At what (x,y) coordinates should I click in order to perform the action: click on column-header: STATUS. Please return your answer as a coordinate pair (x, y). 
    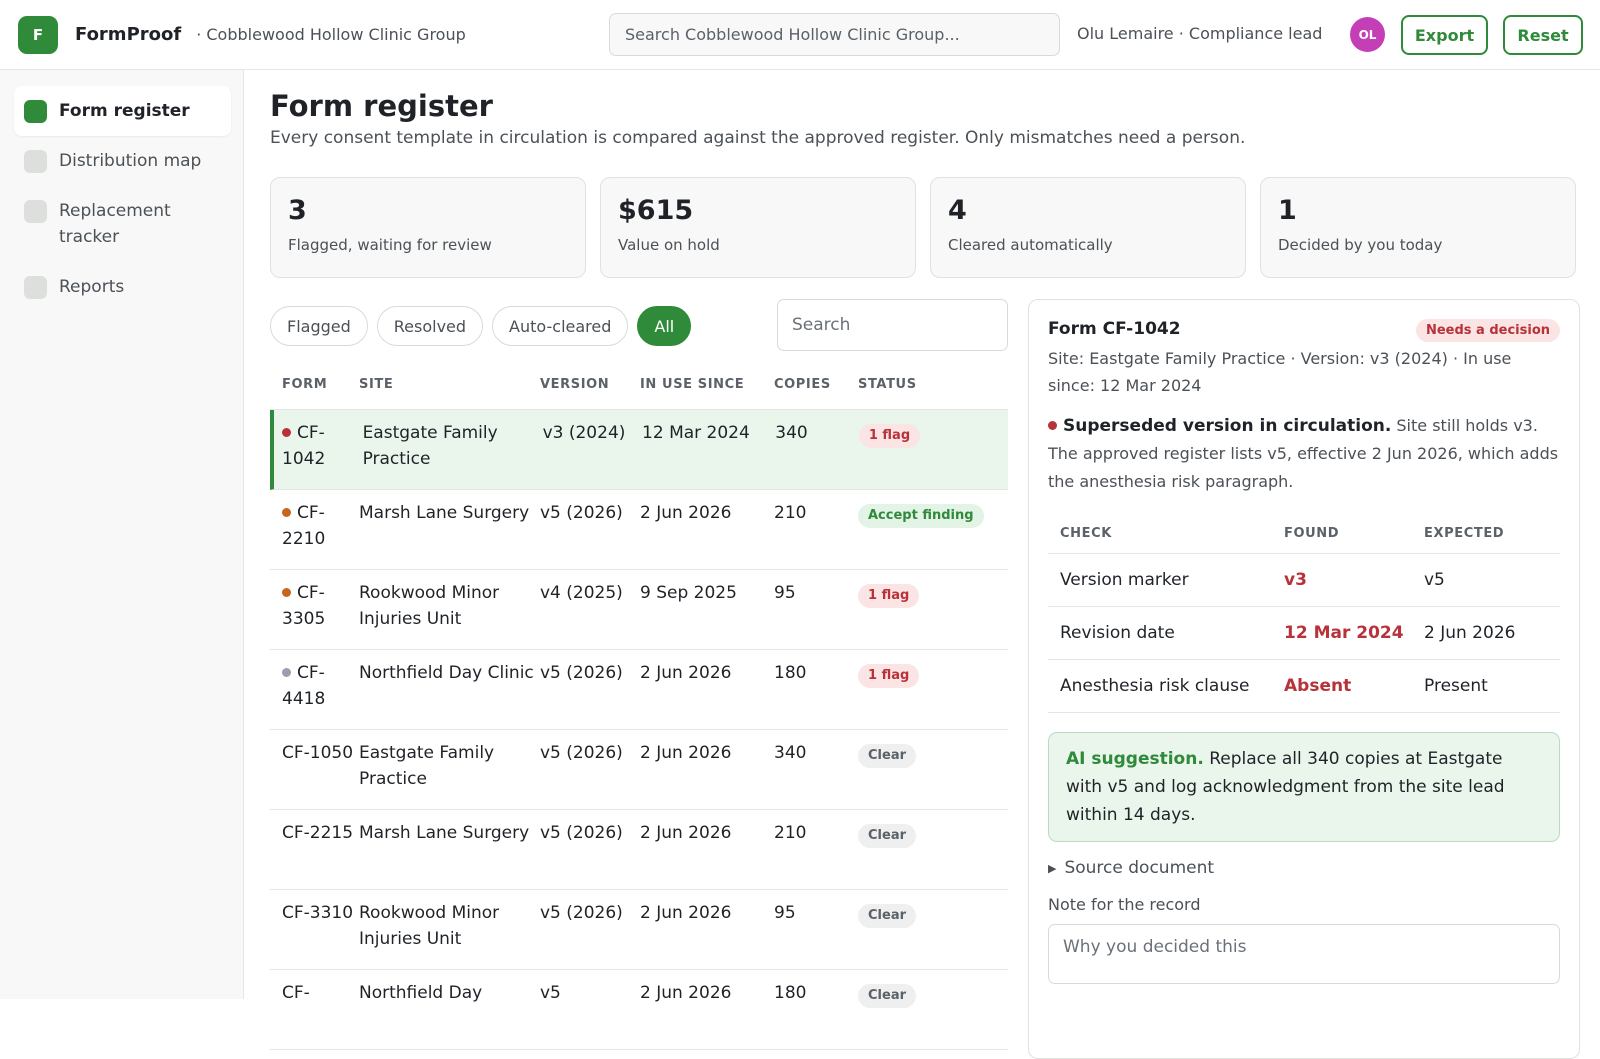
    Looking at the image, I should click on (933, 384).